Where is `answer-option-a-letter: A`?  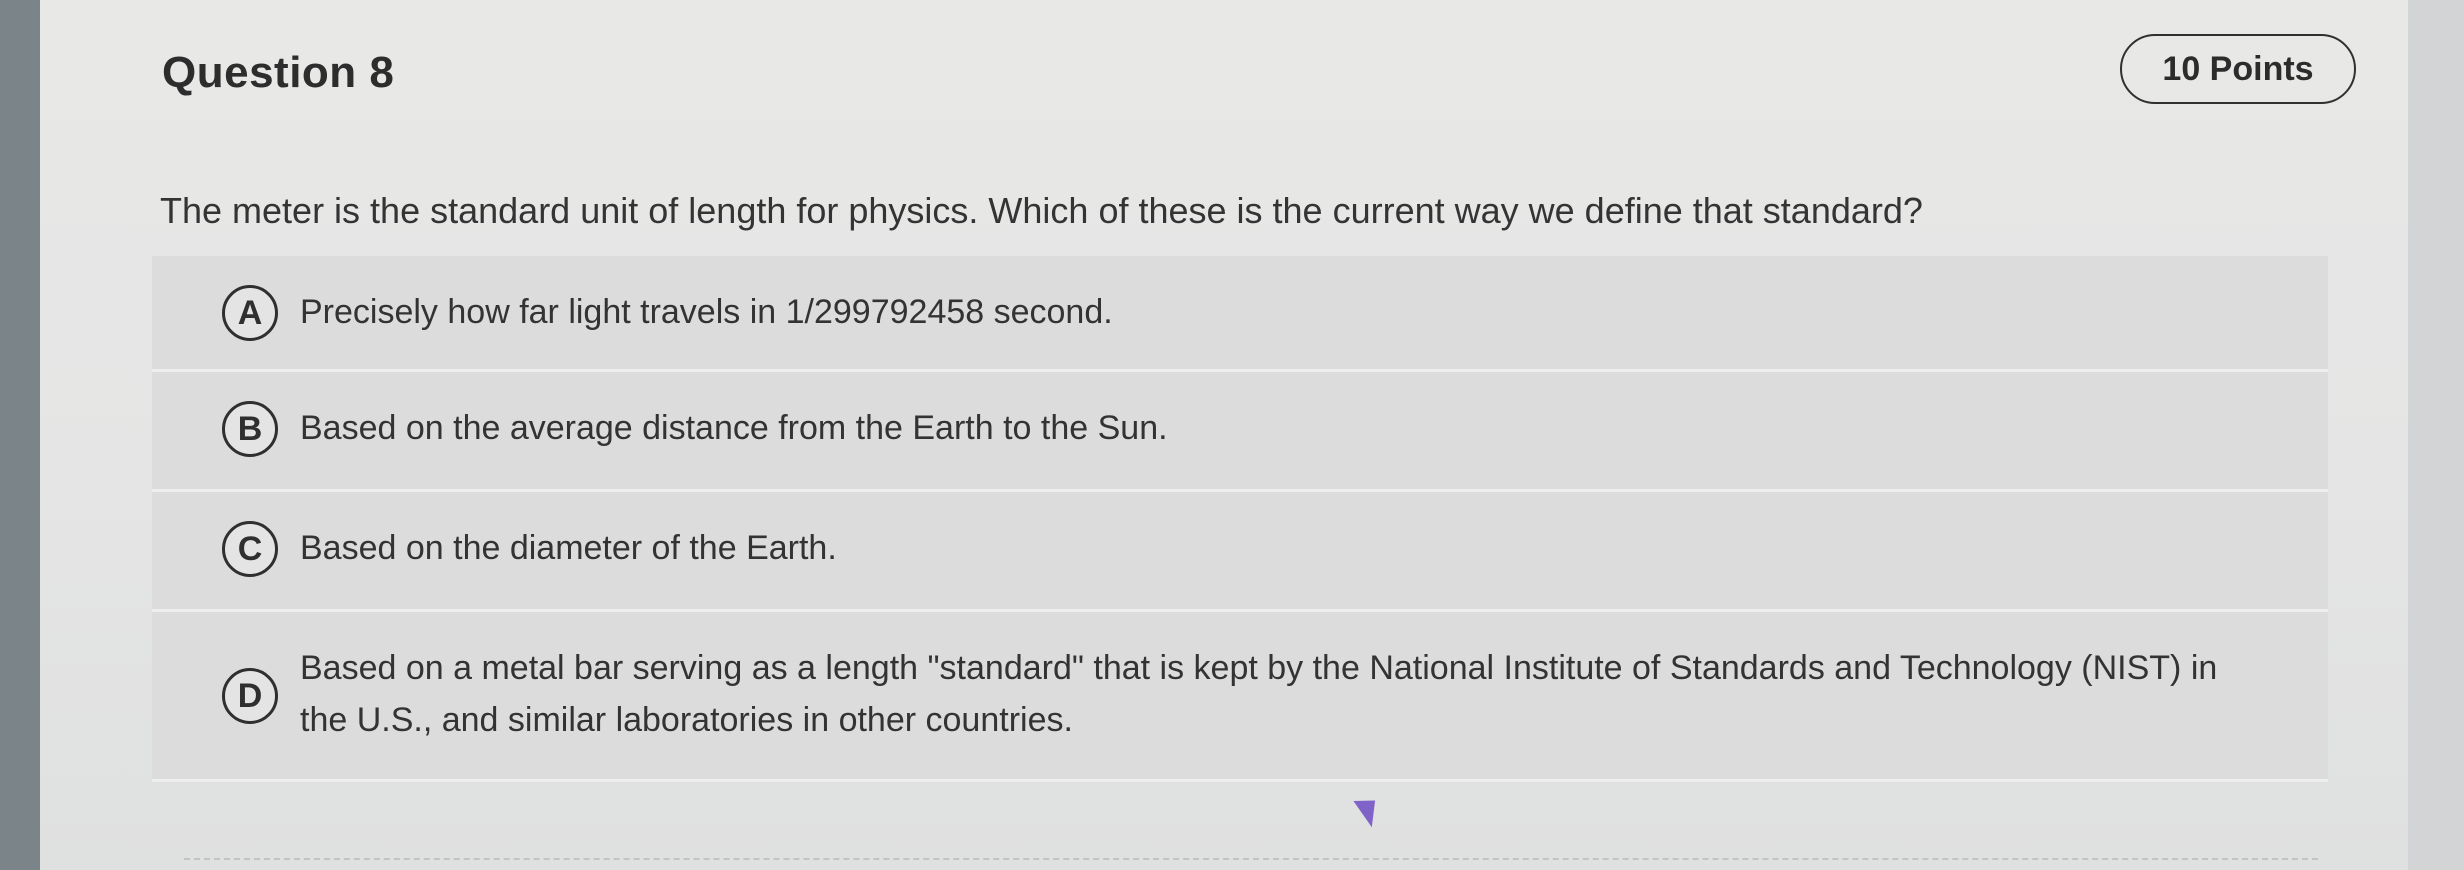
answer-option-a-letter: A is located at coordinates (250, 313).